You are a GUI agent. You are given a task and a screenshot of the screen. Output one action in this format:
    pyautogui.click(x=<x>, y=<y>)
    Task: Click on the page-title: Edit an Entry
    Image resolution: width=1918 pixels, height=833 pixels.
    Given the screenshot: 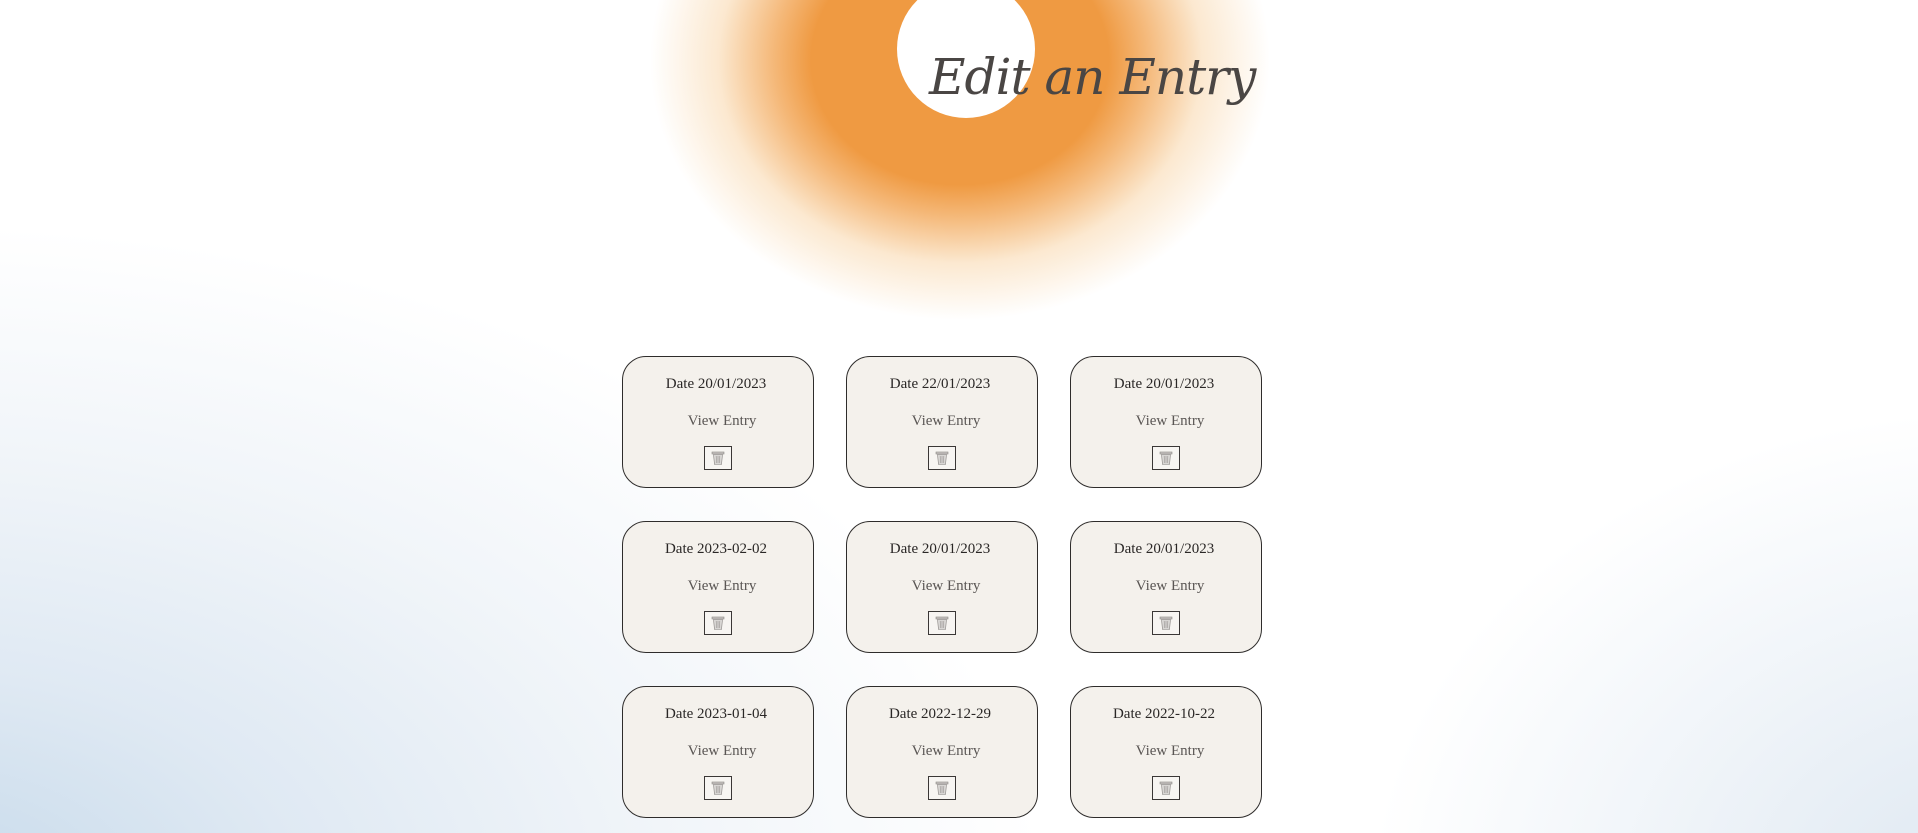 What is the action you would take?
    pyautogui.click(x=1092, y=77)
    